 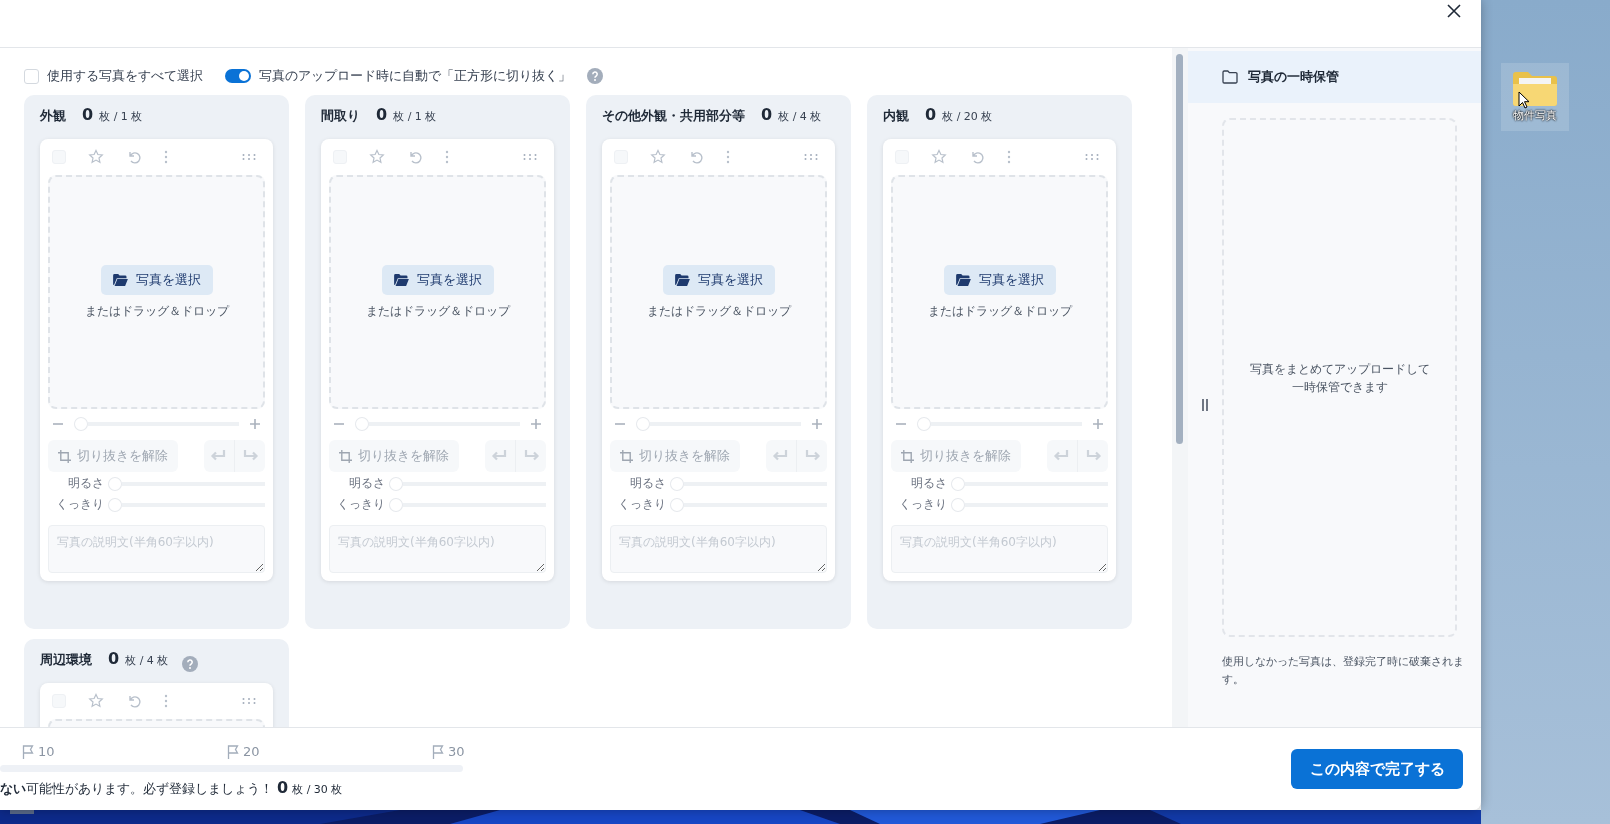 I want to click on reminder-message: ない可能性があります。必ず登録しましょう！, so click(x=136, y=788).